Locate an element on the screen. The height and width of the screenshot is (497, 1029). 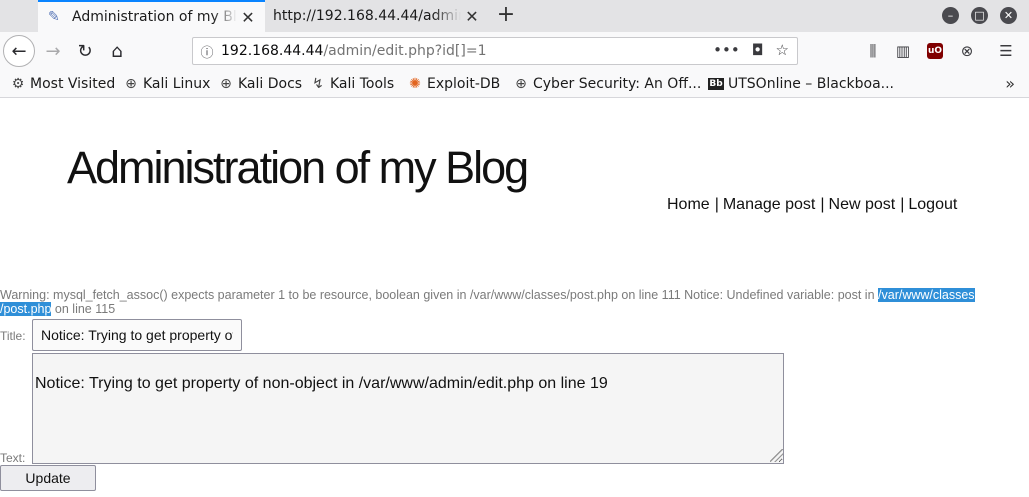
info-icon: ⓘ is located at coordinates (207, 51).